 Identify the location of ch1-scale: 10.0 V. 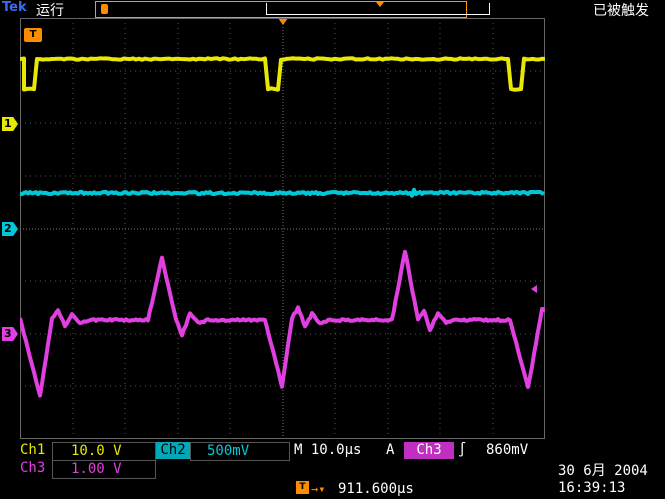
(104, 451).